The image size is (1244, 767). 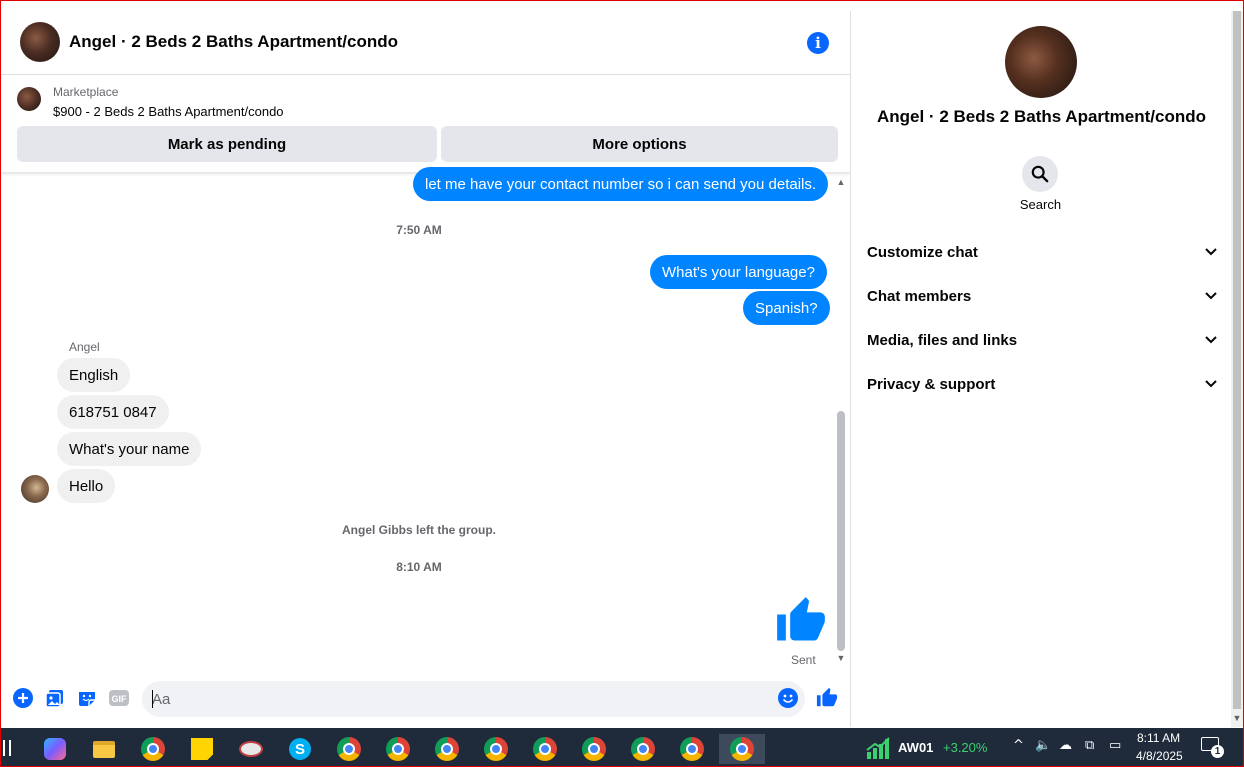 I want to click on file-explorer-icon, so click(x=104, y=749).